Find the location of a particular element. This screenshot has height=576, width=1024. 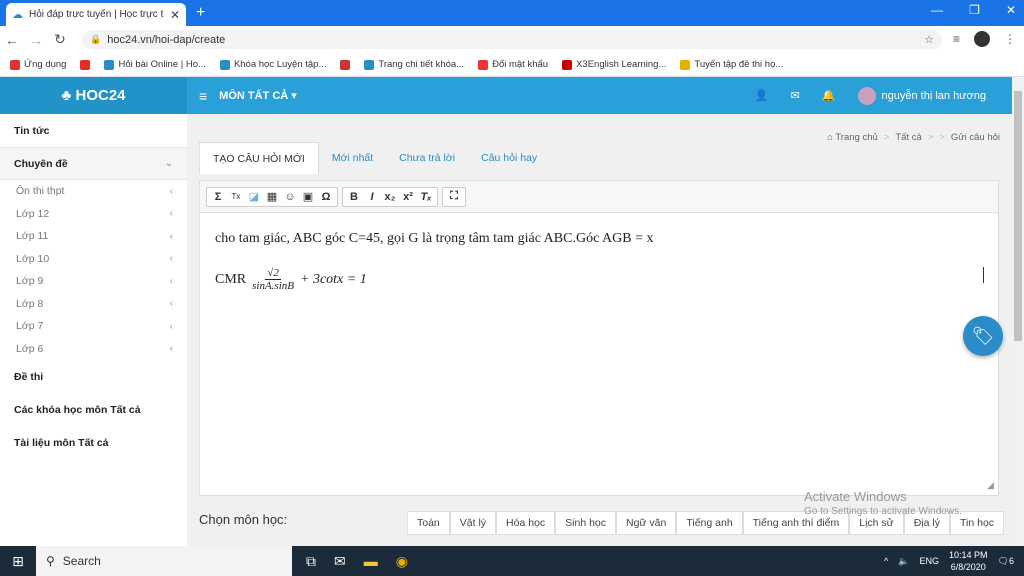

table-icon: ▦ is located at coordinates (272, 196).